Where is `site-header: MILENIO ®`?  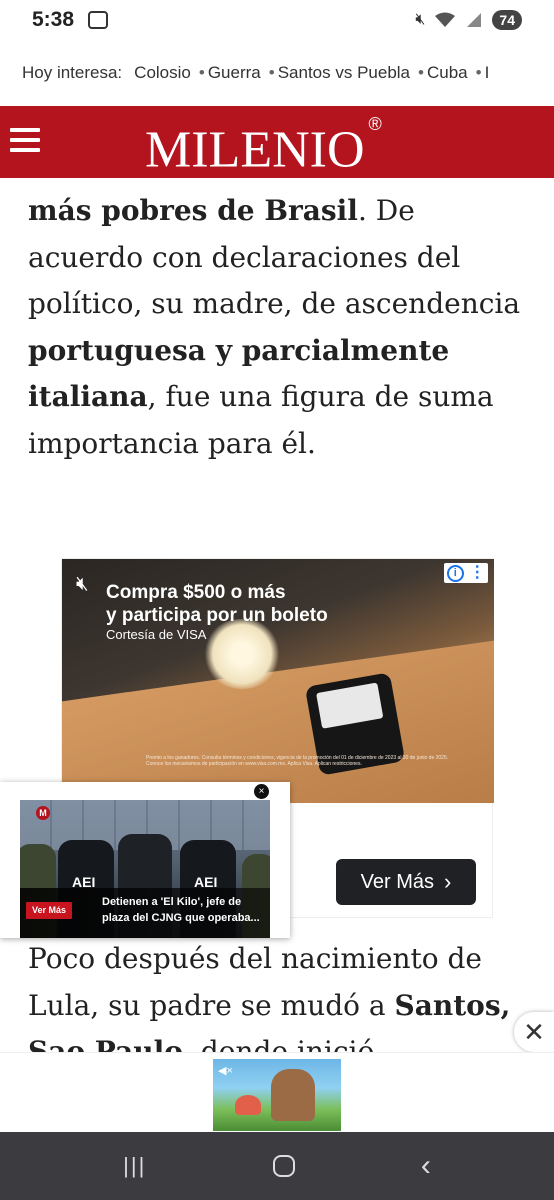 site-header: MILENIO ® is located at coordinates (277, 142).